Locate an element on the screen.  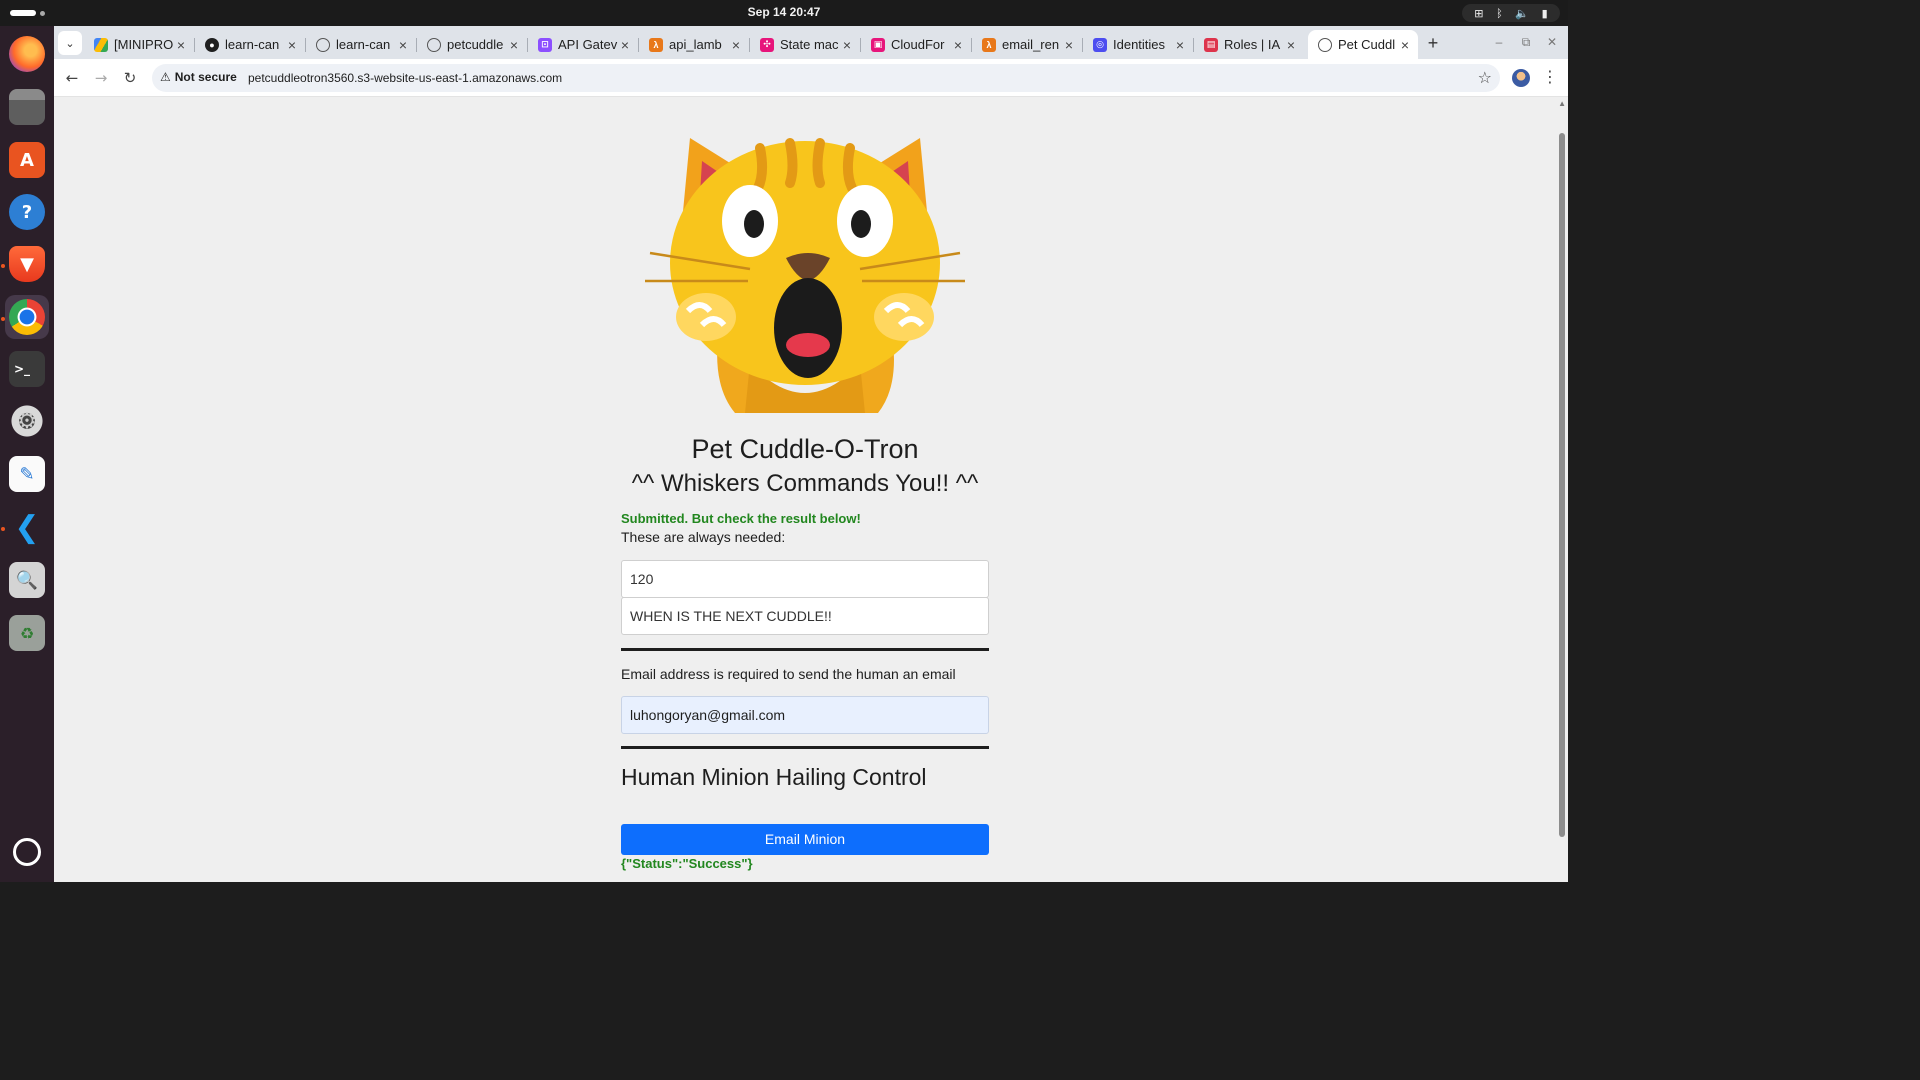
dock-firefox is located at coordinates (27, 54).